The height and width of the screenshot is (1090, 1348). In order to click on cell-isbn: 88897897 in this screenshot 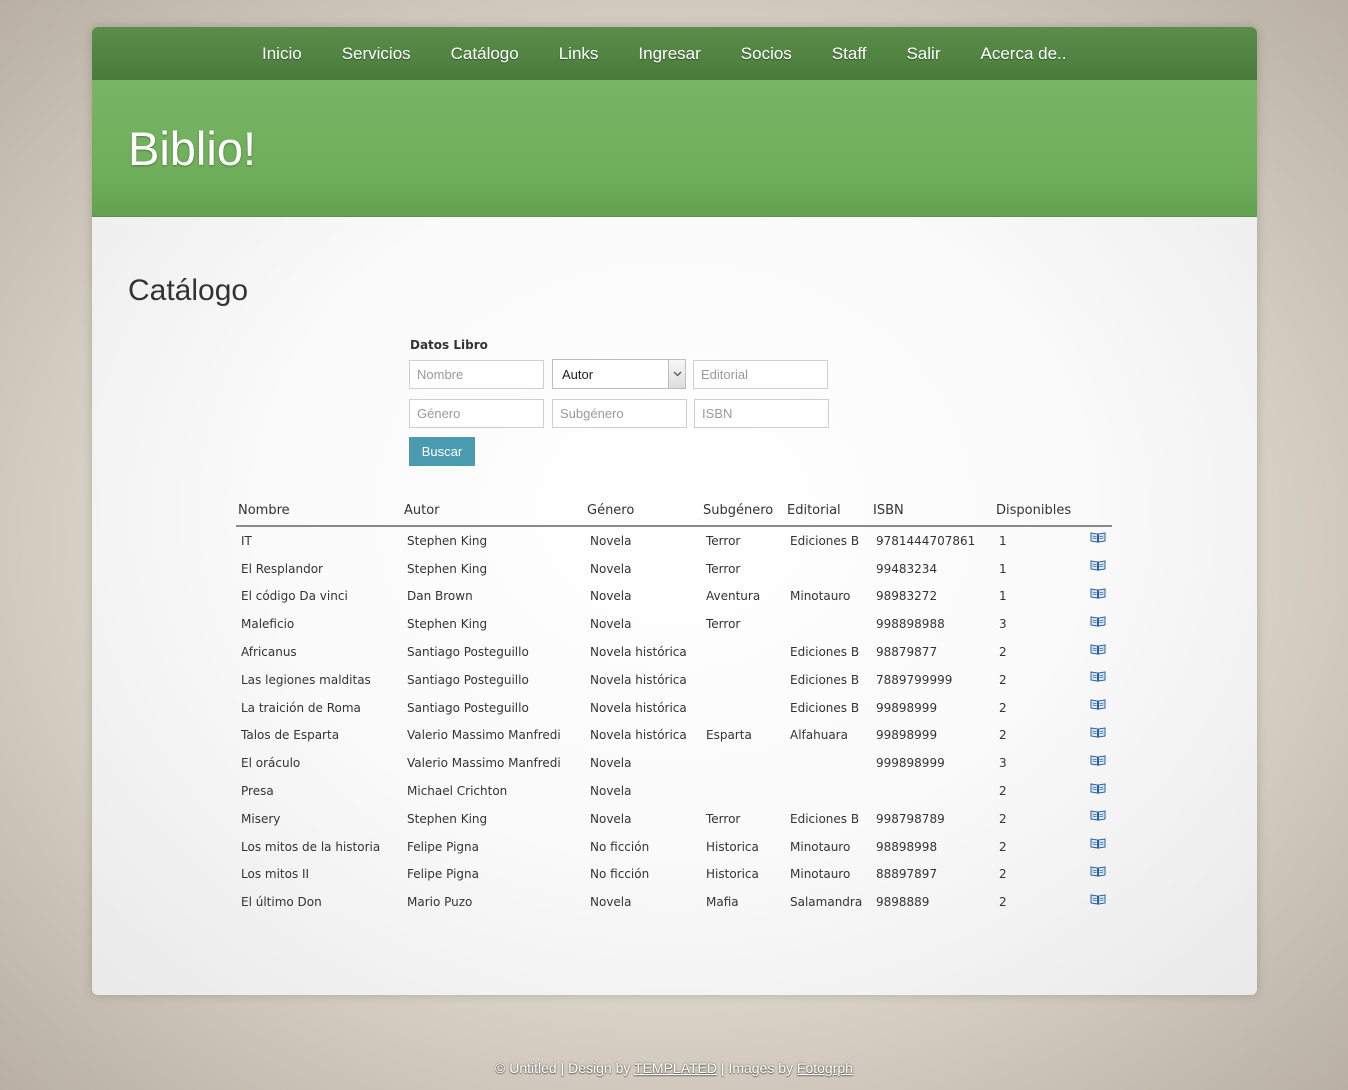, I will do `click(907, 874)`.